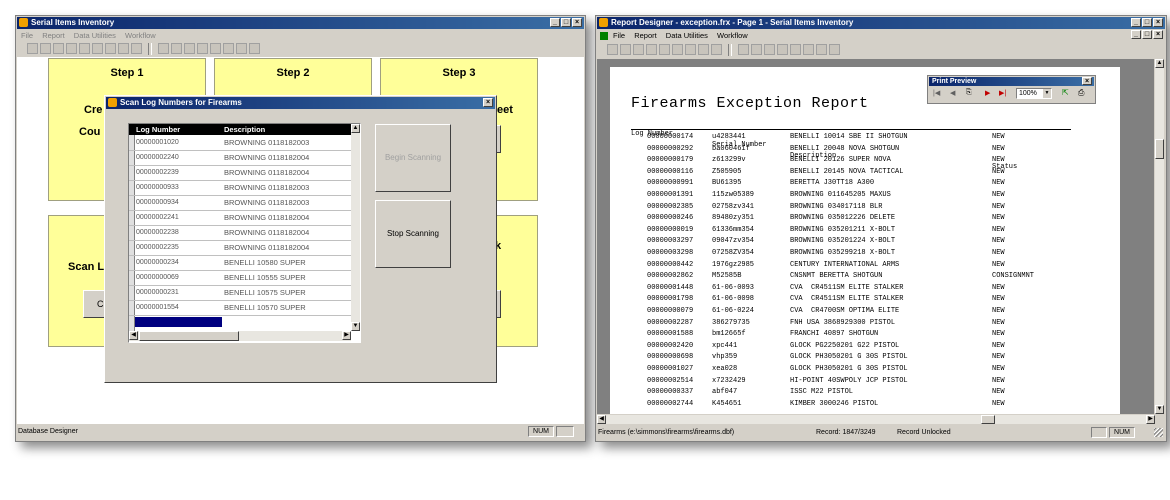  I want to click on rd-report-tool-icon, so click(769, 49).